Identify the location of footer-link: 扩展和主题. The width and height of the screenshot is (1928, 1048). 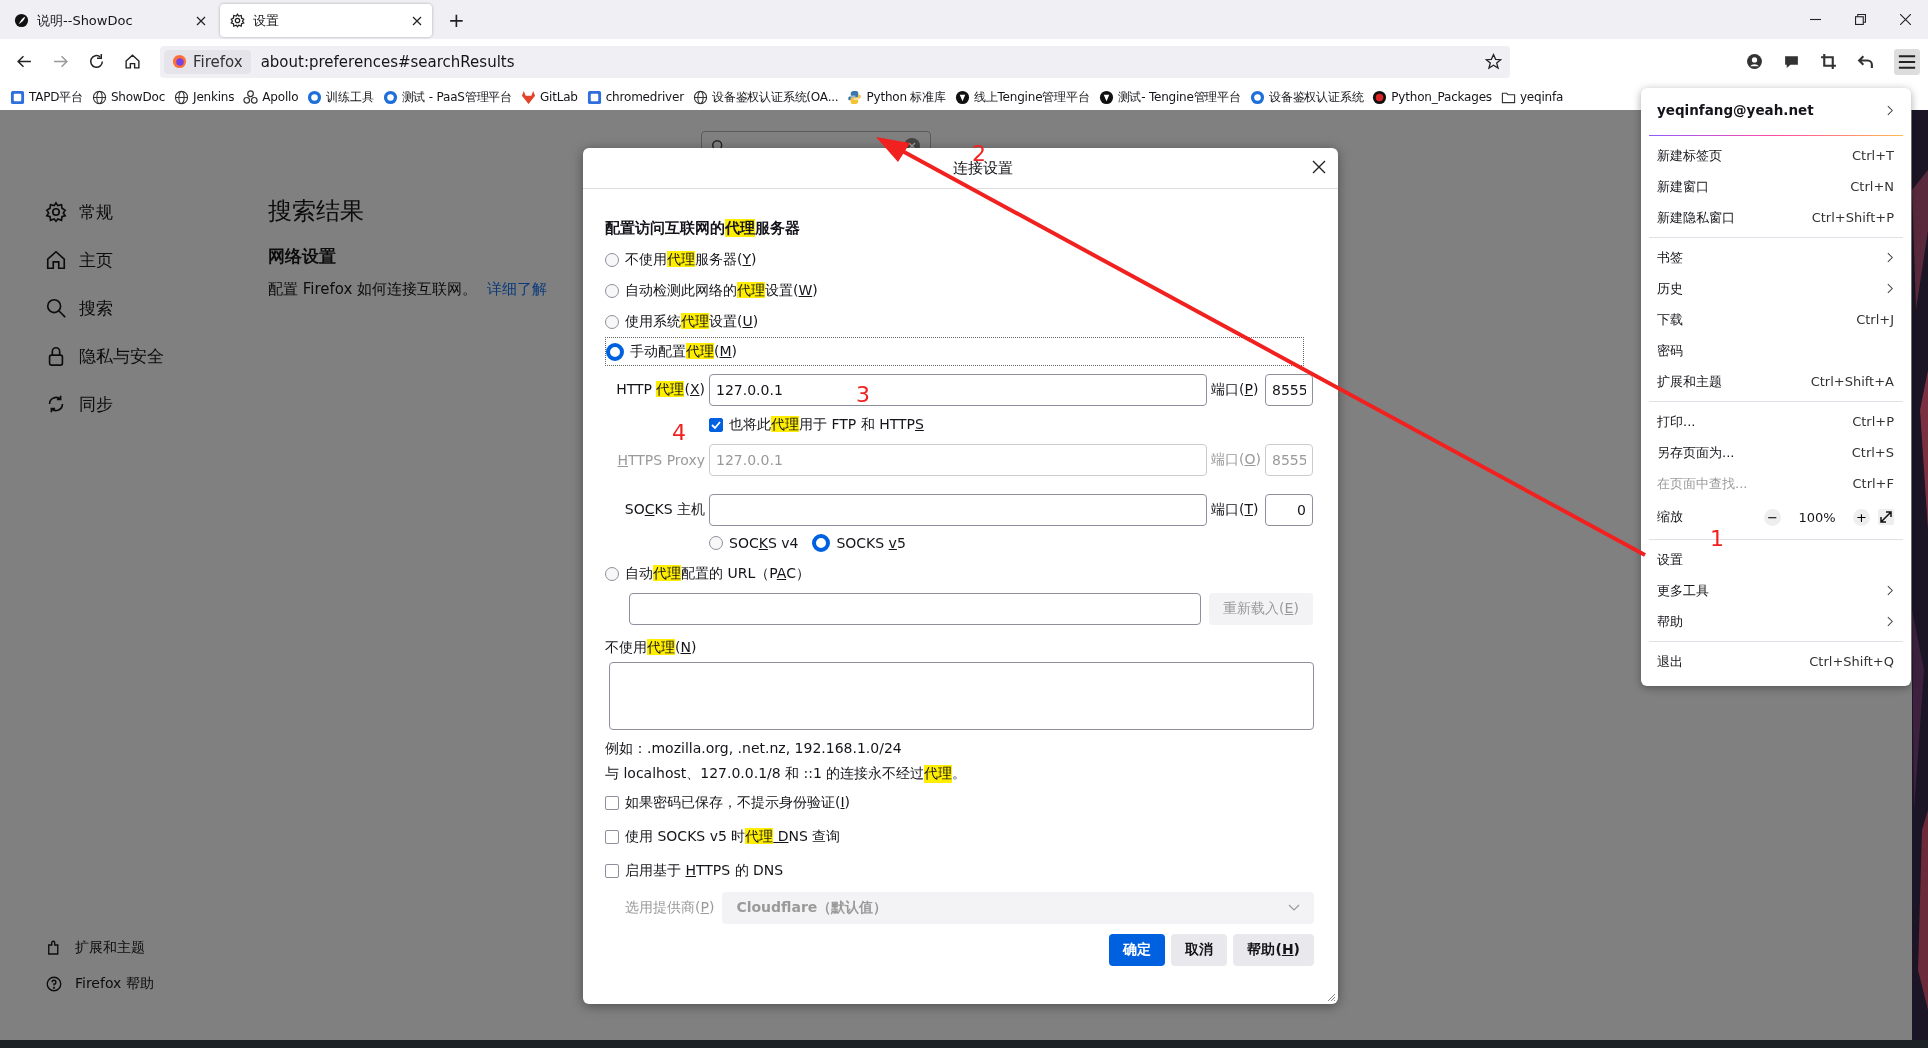
(110, 948).